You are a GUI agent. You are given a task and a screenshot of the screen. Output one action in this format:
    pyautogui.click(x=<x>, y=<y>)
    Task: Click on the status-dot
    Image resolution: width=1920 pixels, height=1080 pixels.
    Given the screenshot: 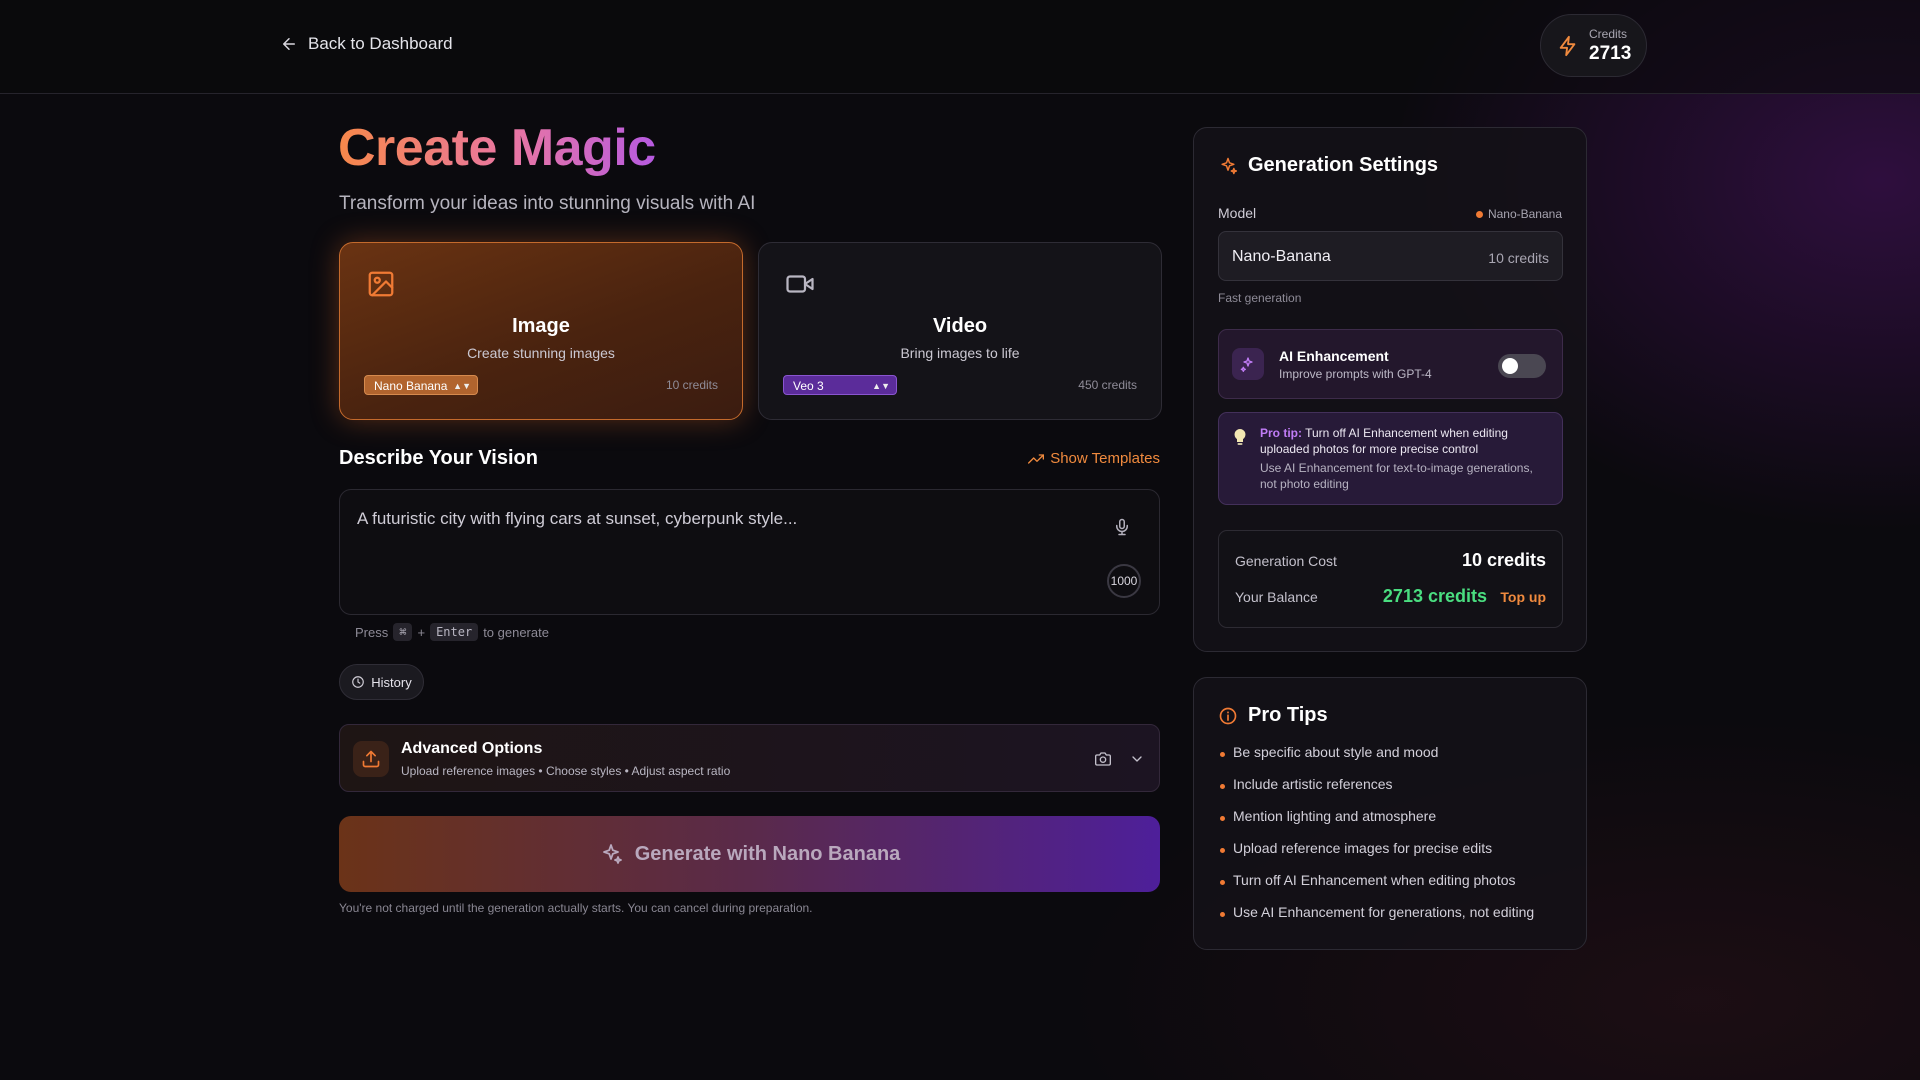 What is the action you would take?
    pyautogui.click(x=1479, y=214)
    